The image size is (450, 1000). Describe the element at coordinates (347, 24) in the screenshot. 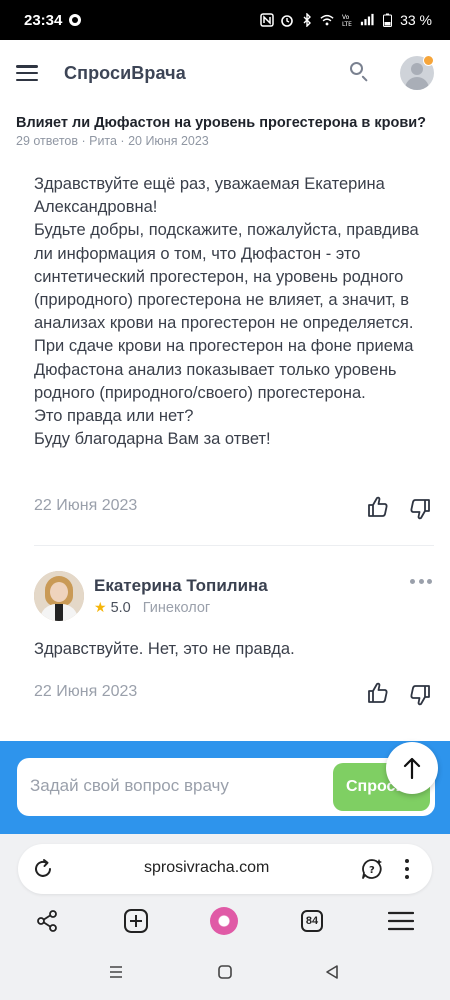

I see `svg-text: LTE` at that location.